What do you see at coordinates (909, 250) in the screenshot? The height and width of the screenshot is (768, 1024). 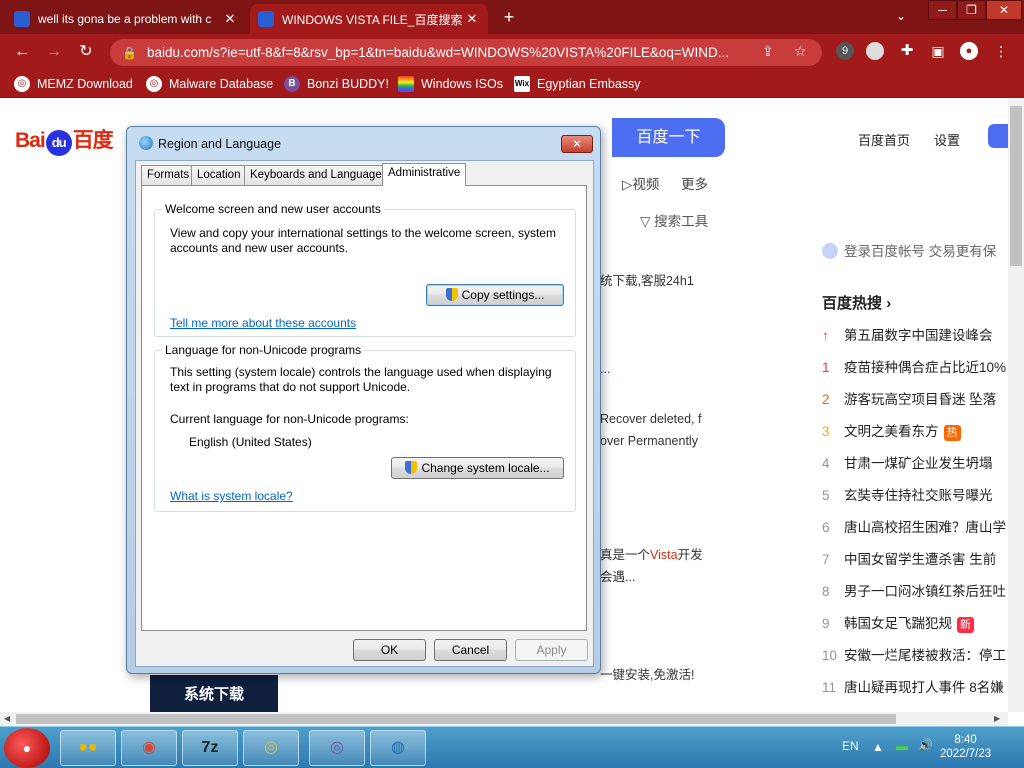 I see `login-tip: 登录百度帐号 交易更有保` at bounding box center [909, 250].